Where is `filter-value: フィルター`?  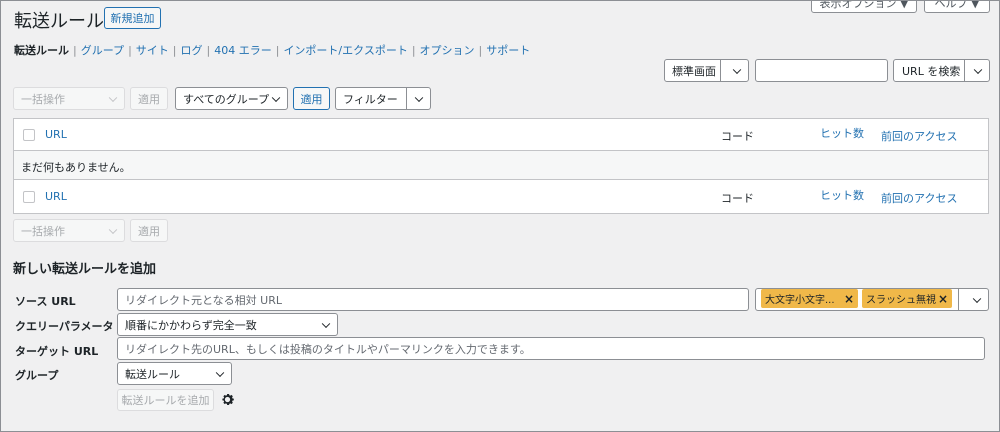 filter-value: フィルター is located at coordinates (370, 99).